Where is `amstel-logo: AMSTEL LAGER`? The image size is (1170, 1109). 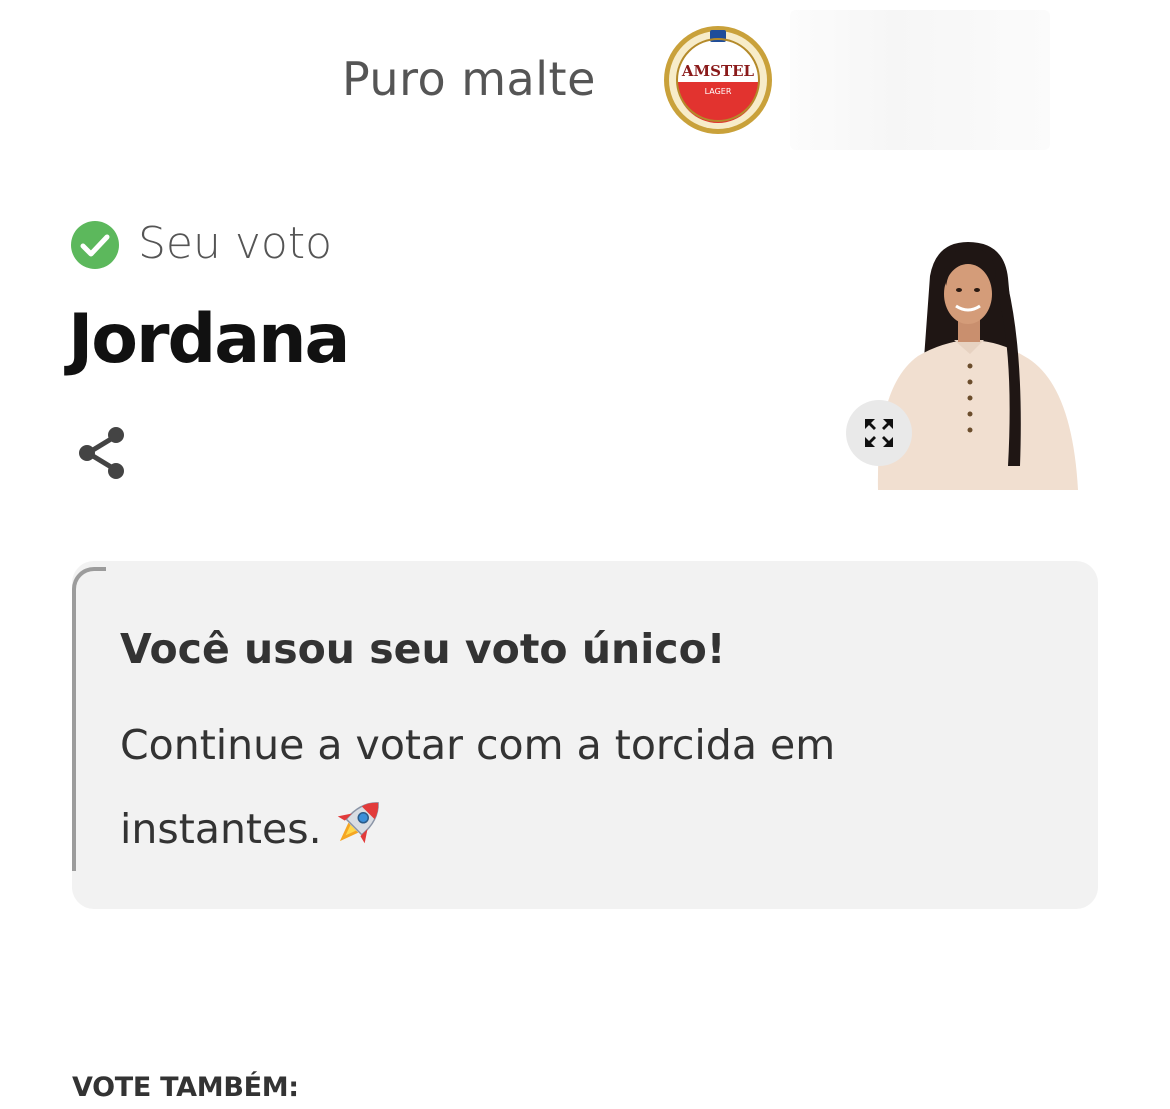 amstel-logo: AMSTEL LAGER is located at coordinates (718, 80).